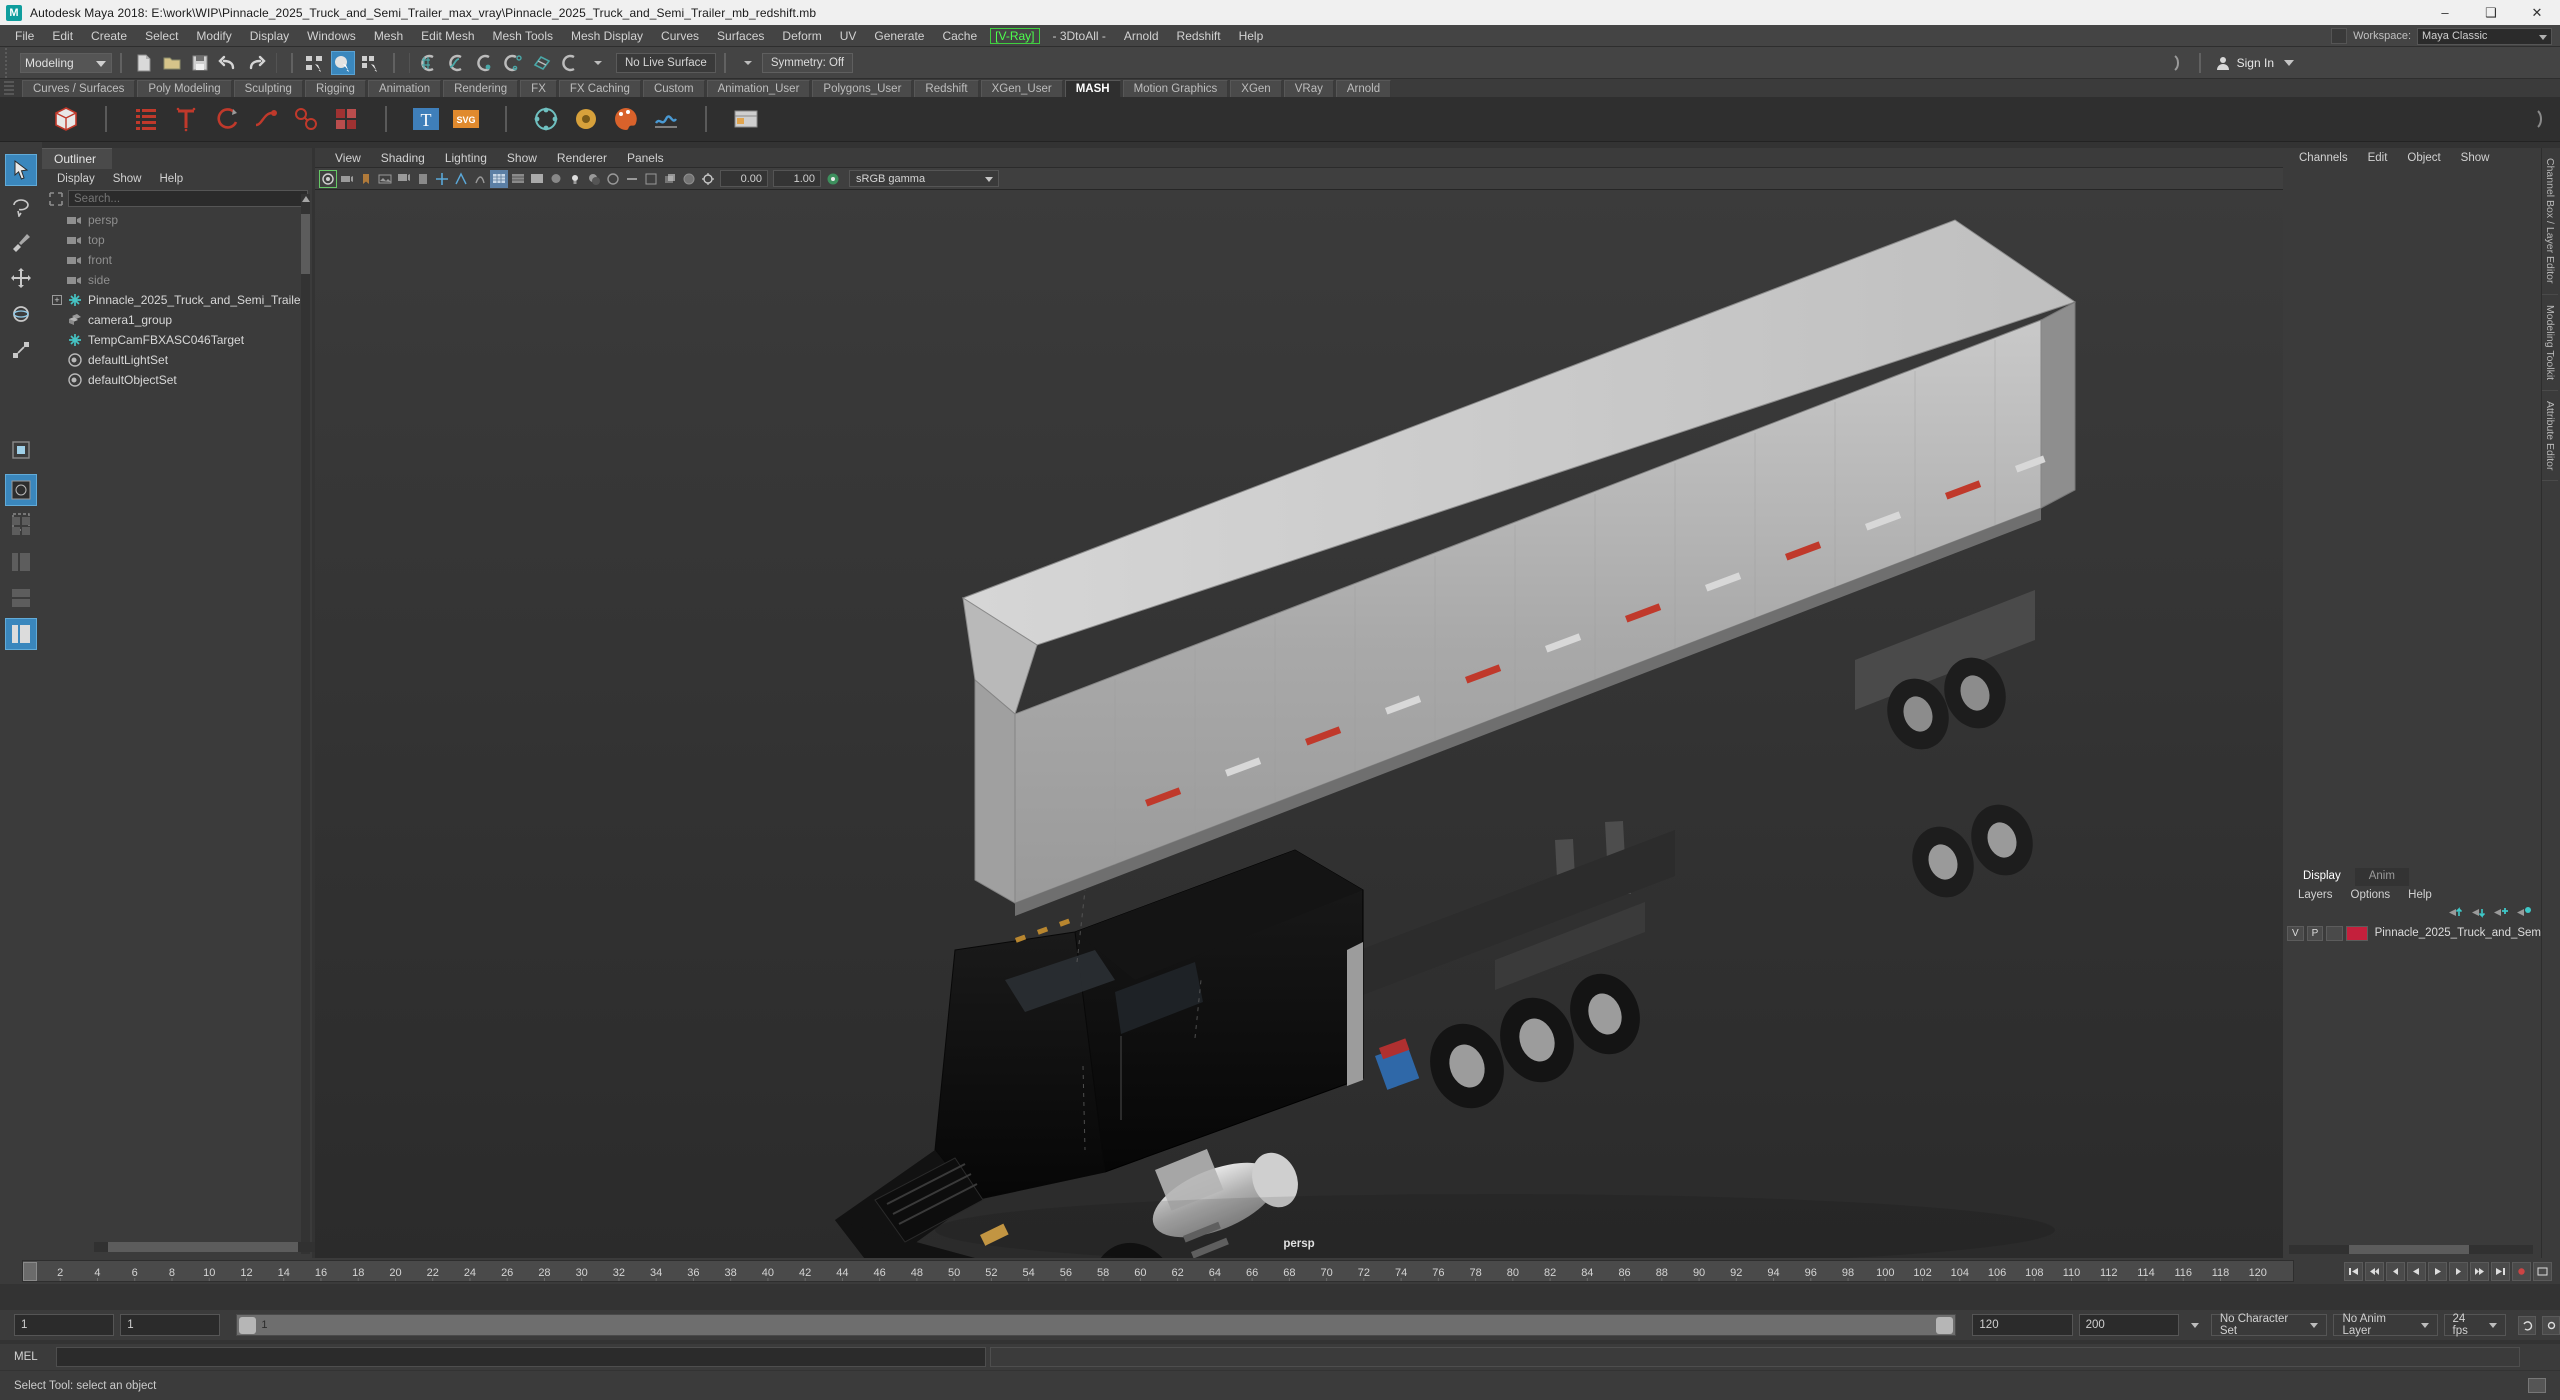 The image size is (2560, 1400). I want to click on shelf-tab-rendering: Rendering, so click(481, 88).